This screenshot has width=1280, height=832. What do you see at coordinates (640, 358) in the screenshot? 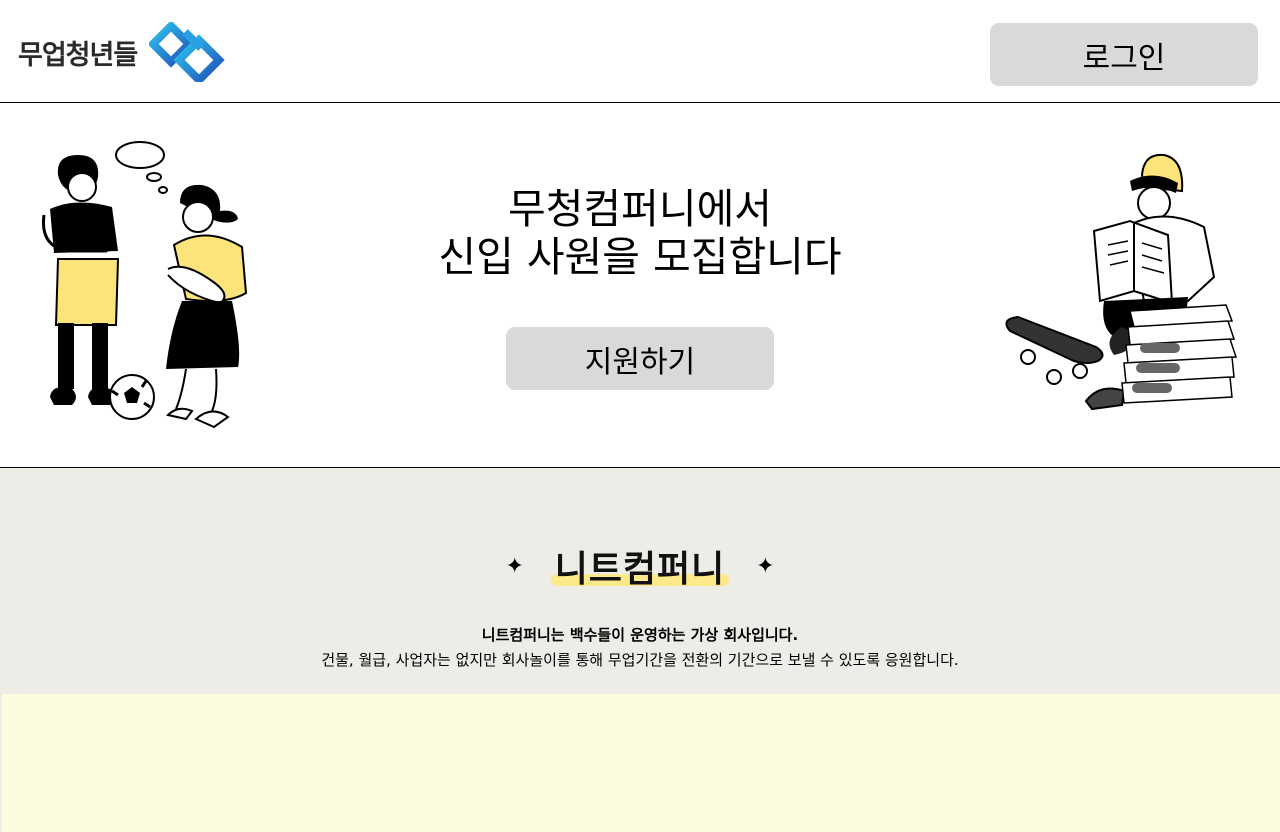
I see `apply-button: 지원하기` at bounding box center [640, 358].